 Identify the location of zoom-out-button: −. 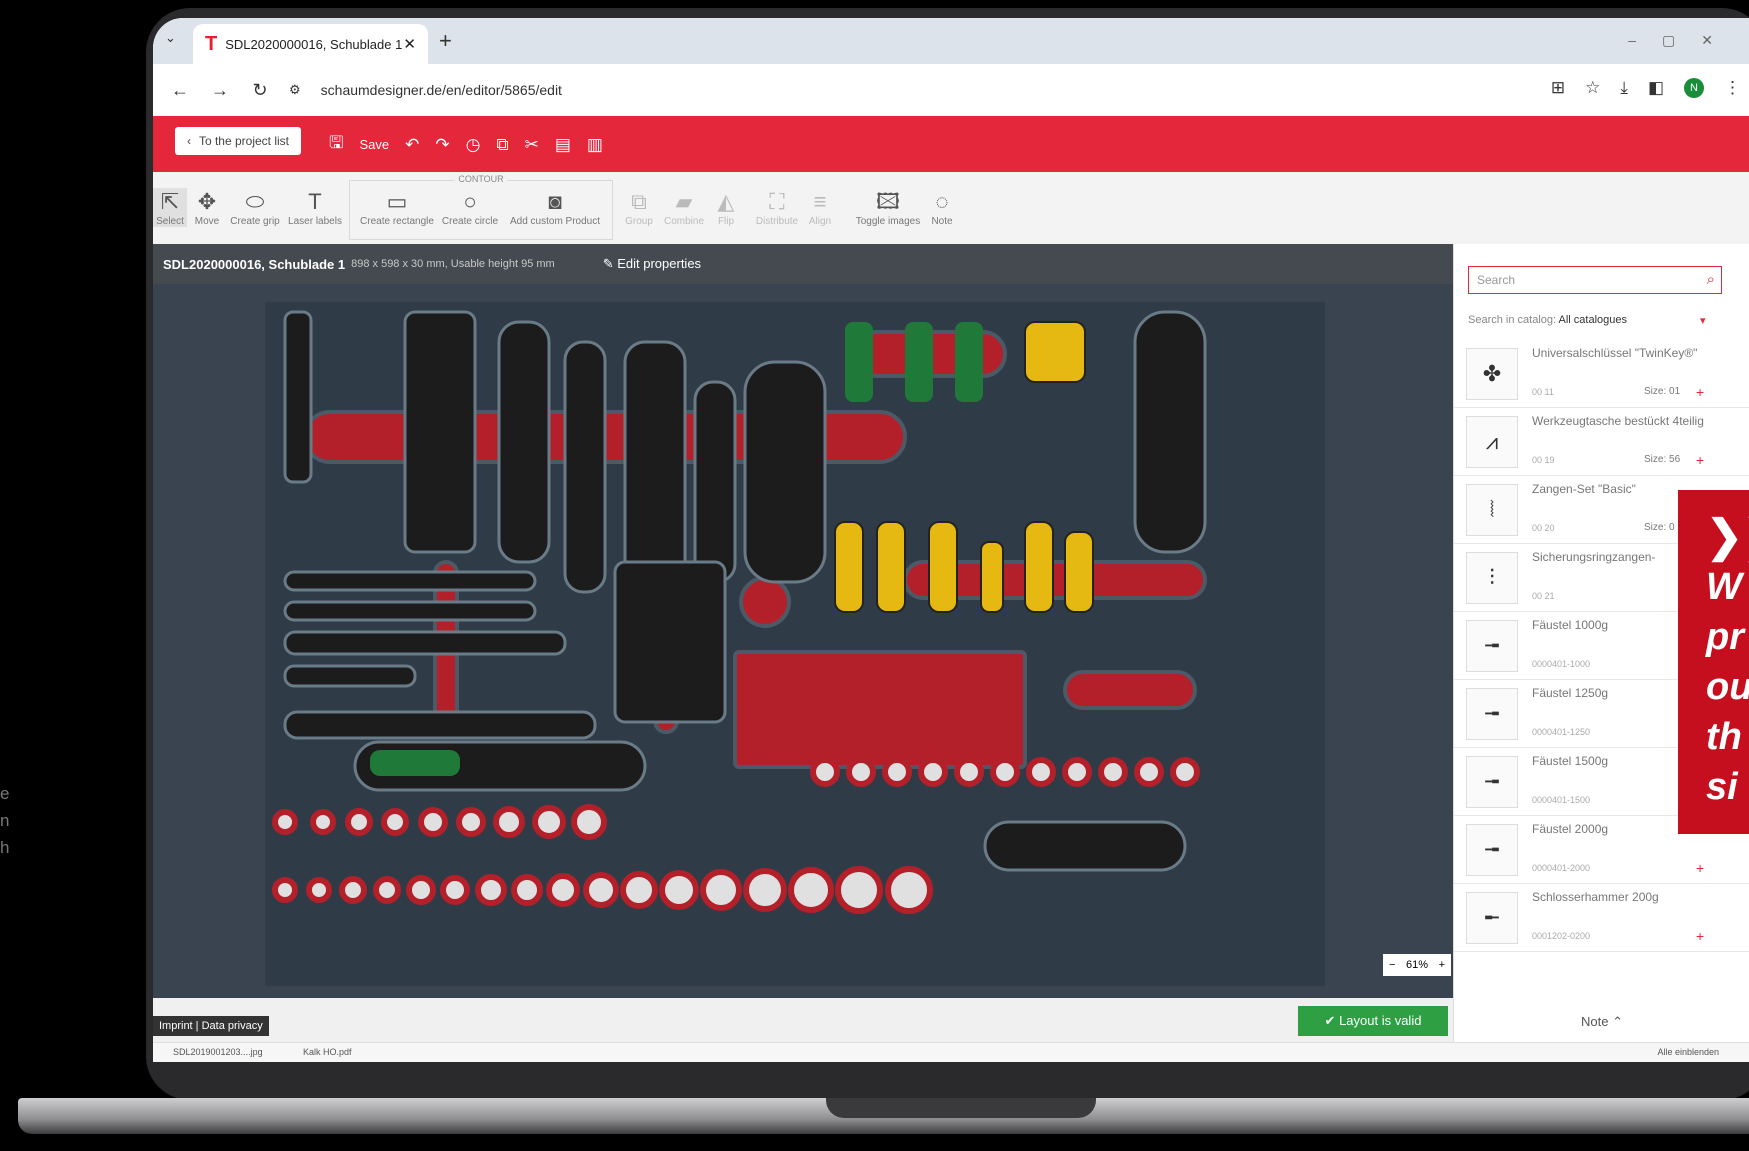
(1392, 965).